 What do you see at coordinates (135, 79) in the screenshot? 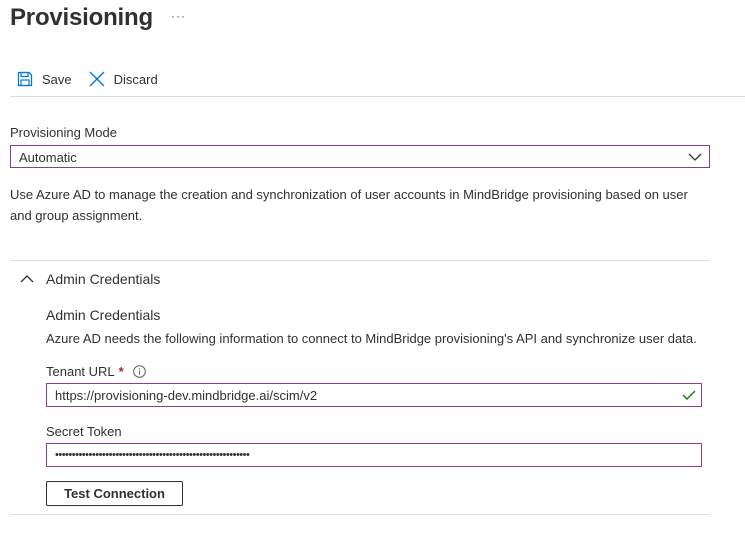
I see `discard-label: Discard` at bounding box center [135, 79].